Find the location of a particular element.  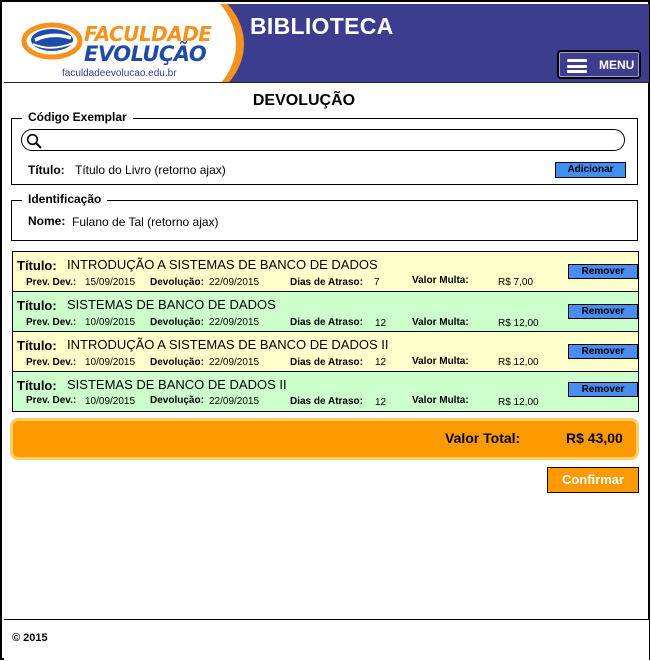

total-bar: Valor Total: R$ 43,00 is located at coordinates (324, 439).